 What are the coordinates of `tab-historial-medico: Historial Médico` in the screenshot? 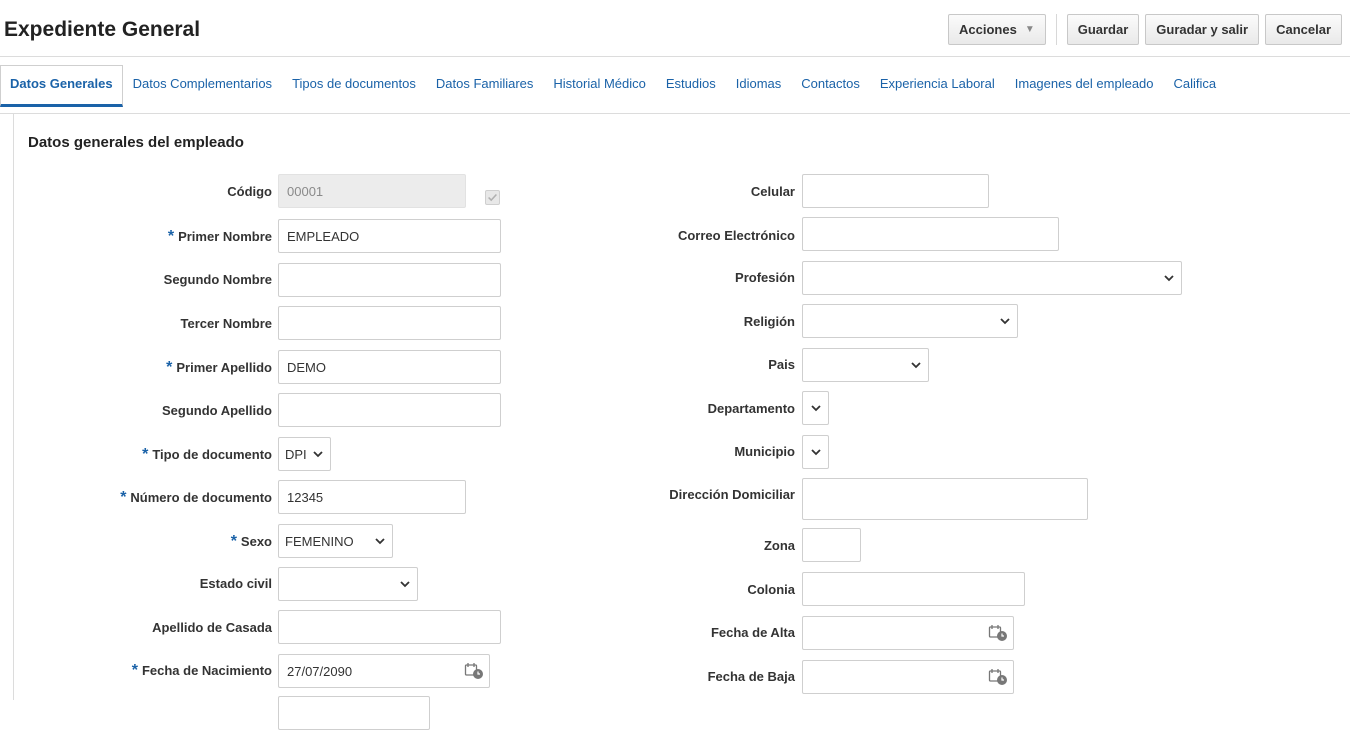 It's located at (599, 86).